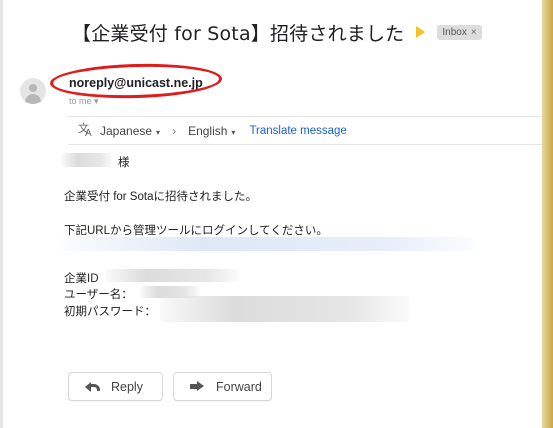 The image size is (553, 428). Describe the element at coordinates (196, 231) in the screenshot. I see `login-instruction-line: 下記URLから管理ツールにログインしてください。` at that location.